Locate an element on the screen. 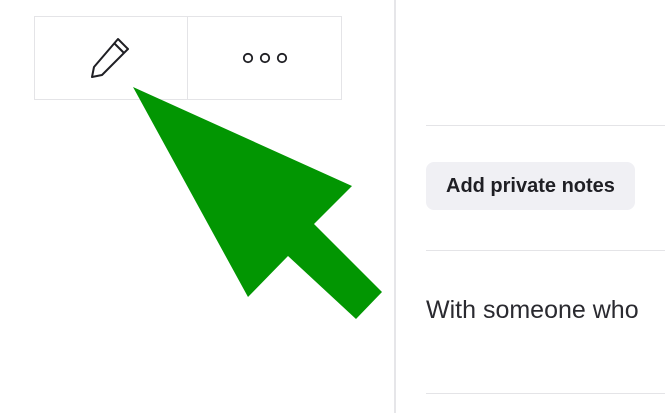 Image resolution: width=665 pixels, height=413 pixels. pencil-icon is located at coordinates (111, 58).